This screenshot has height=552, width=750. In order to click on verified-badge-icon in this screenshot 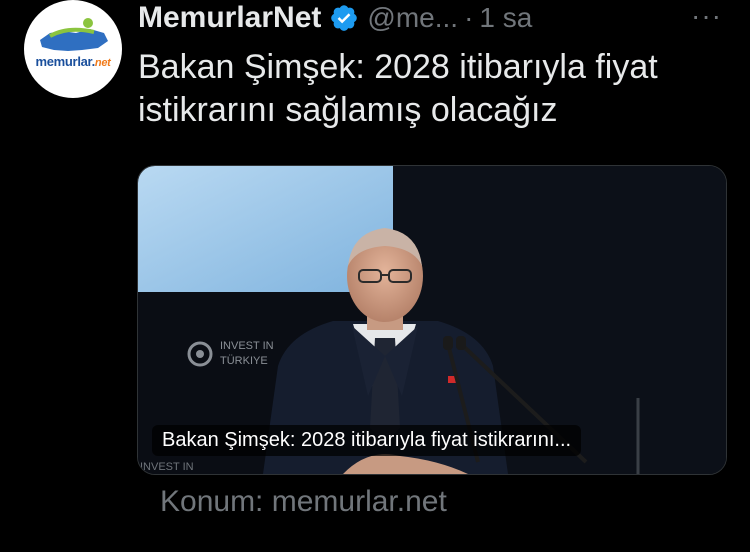, I will do `click(344, 18)`.